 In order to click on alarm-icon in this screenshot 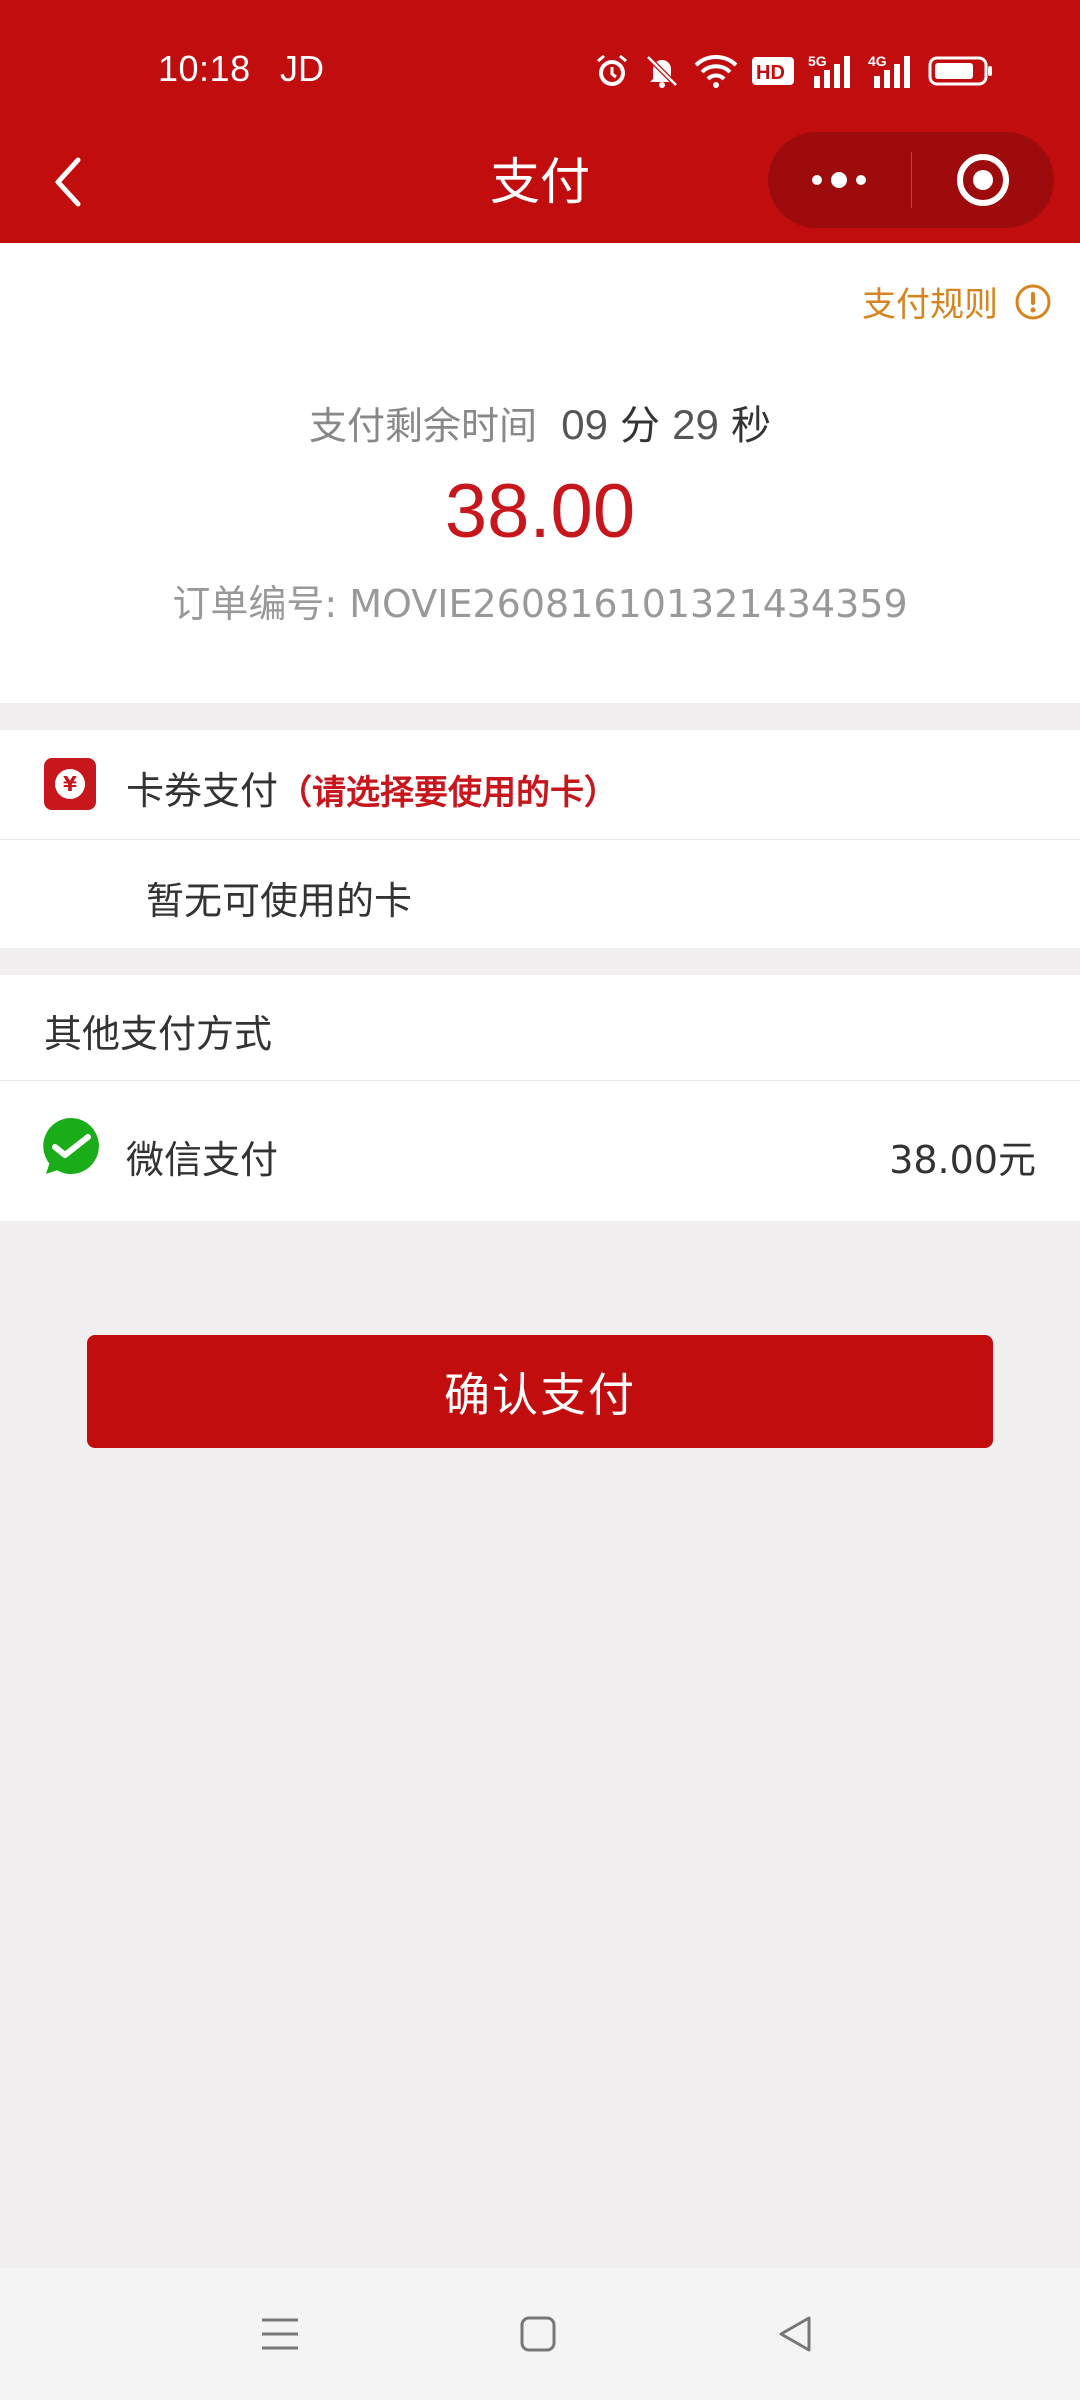, I will do `click(612, 70)`.